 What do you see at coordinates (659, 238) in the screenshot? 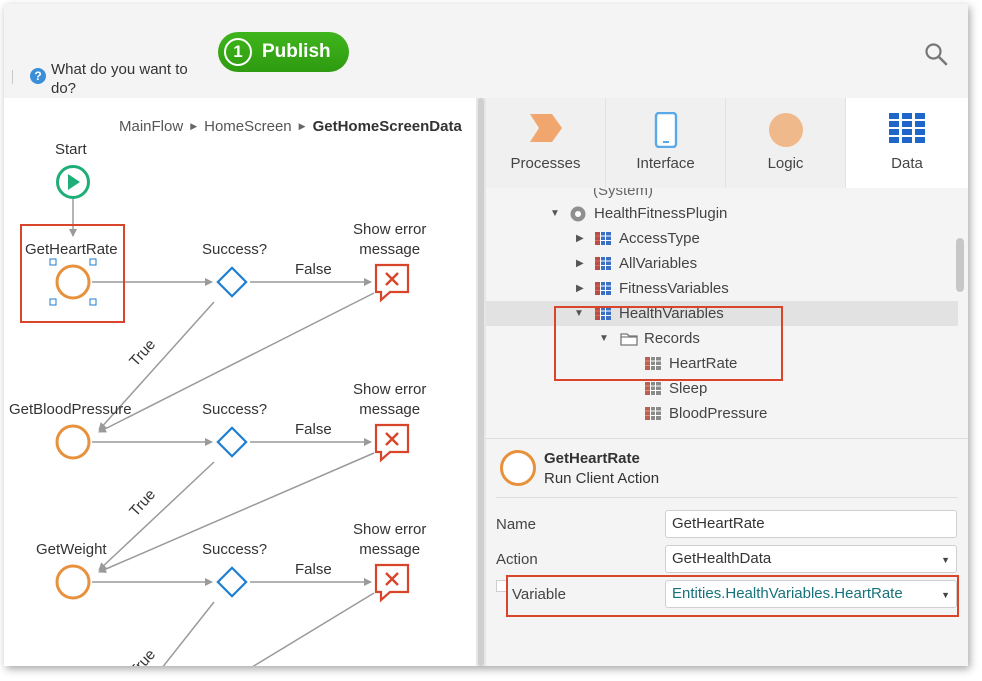
I see `tree-label-accesstype: AccessType` at bounding box center [659, 238].